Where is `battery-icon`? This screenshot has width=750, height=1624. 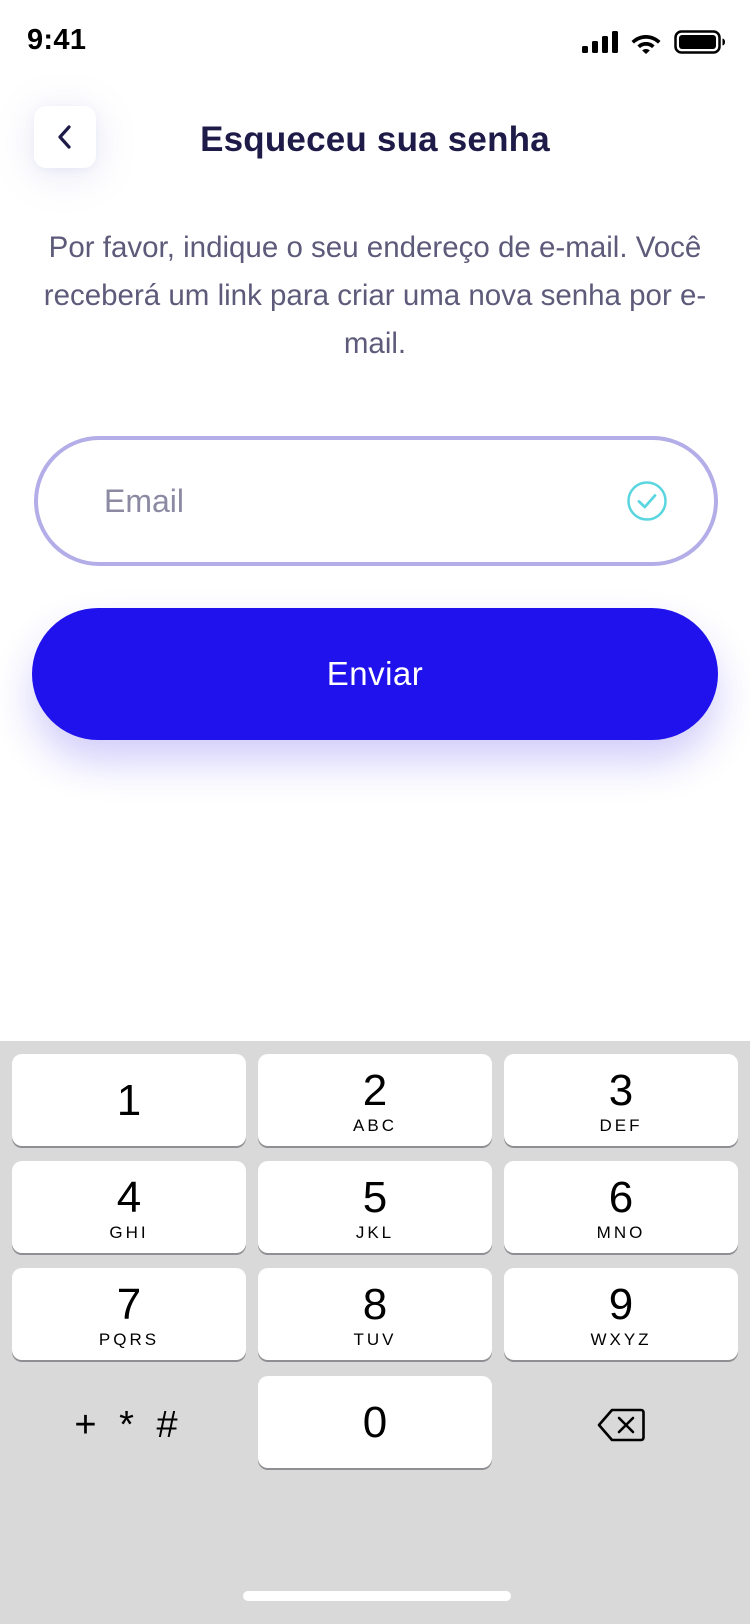 battery-icon is located at coordinates (699, 42).